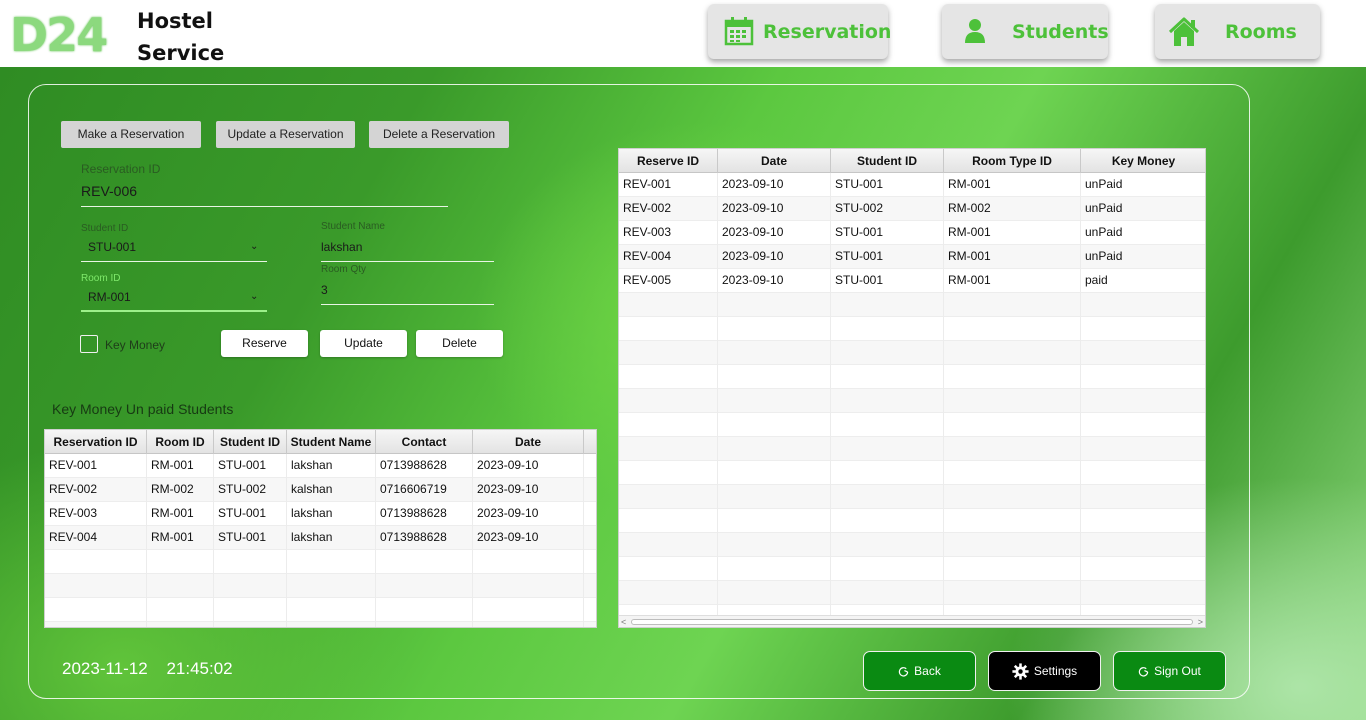  I want to click on make-reservation-button: Make a Reservation, so click(131, 134).